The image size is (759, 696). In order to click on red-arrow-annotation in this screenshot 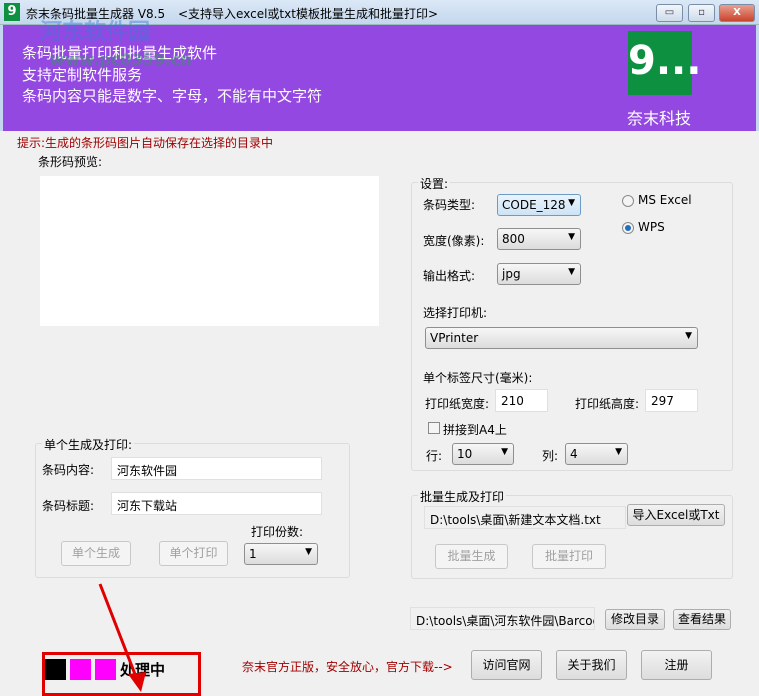, I will do `click(122, 637)`.